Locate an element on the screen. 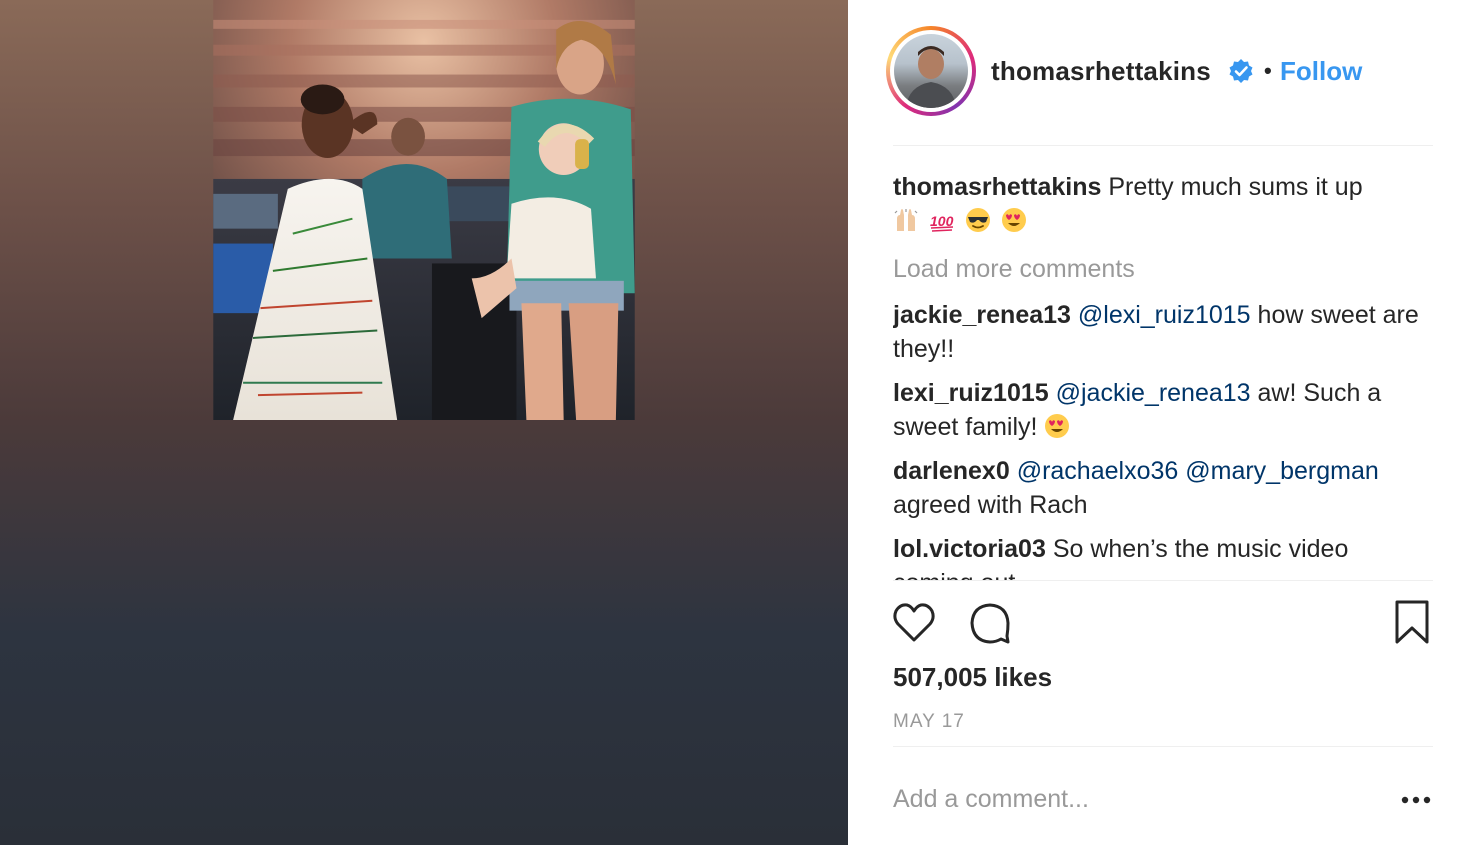 The width and height of the screenshot is (1480, 845). post-header: thomasrhettakins • Follow is located at coordinates (1164, 72).